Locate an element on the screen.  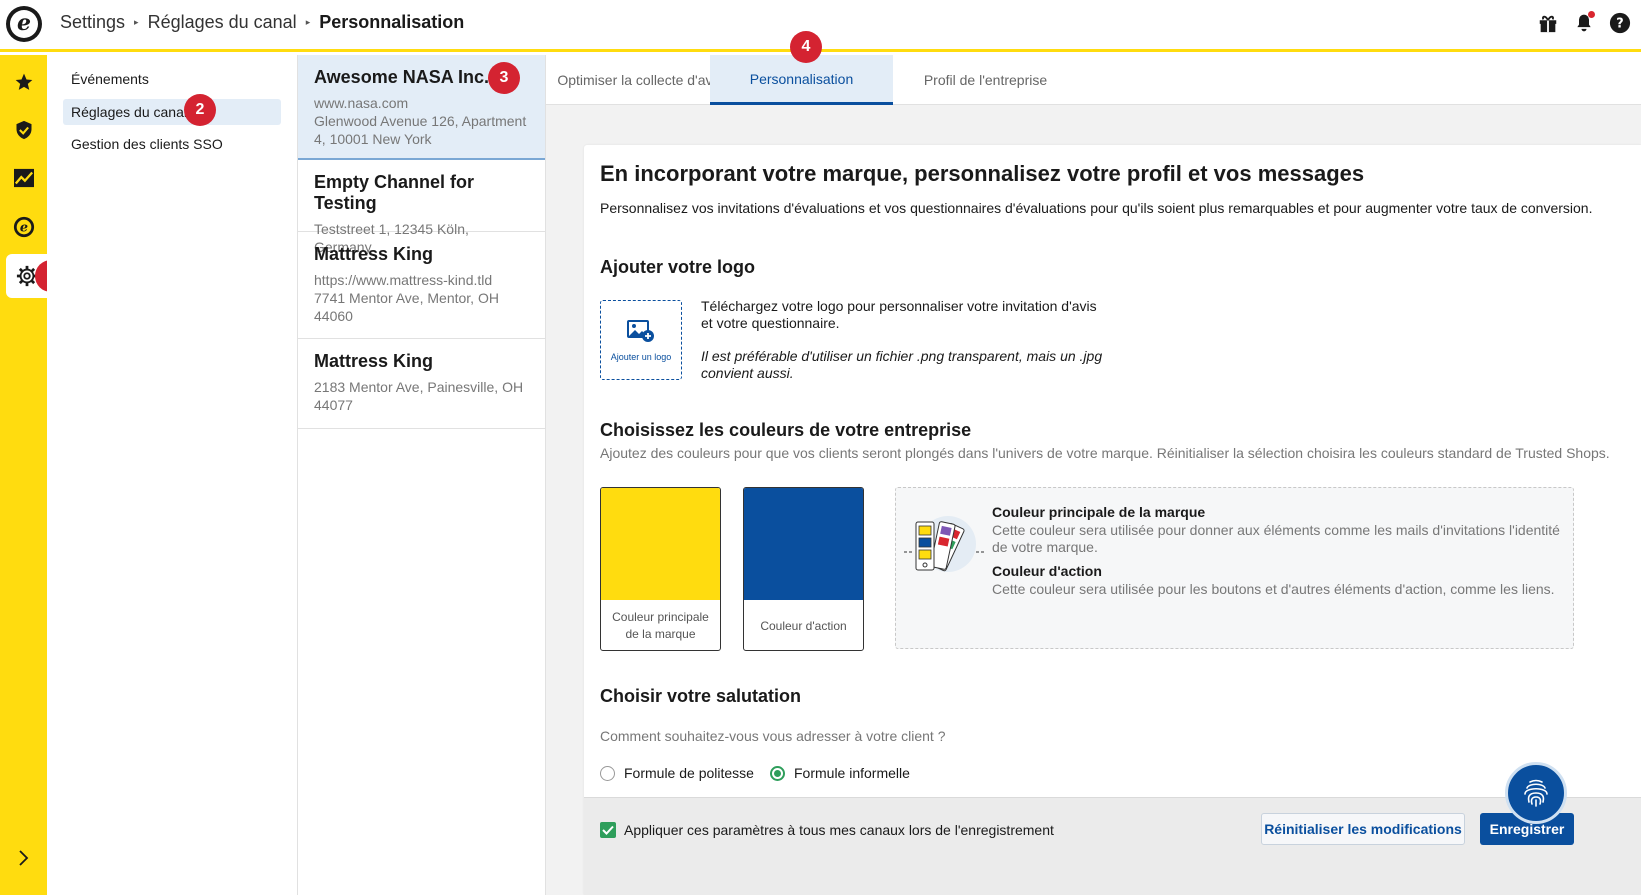
apply-all-checkbox is located at coordinates (608, 830).